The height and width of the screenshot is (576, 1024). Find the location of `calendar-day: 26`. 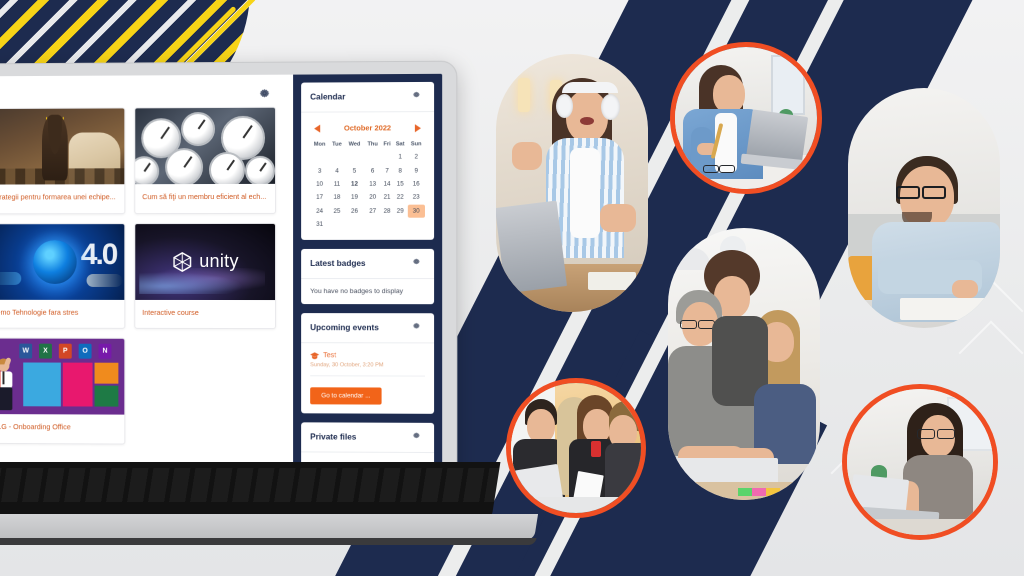

calendar-day: 26 is located at coordinates (354, 210).